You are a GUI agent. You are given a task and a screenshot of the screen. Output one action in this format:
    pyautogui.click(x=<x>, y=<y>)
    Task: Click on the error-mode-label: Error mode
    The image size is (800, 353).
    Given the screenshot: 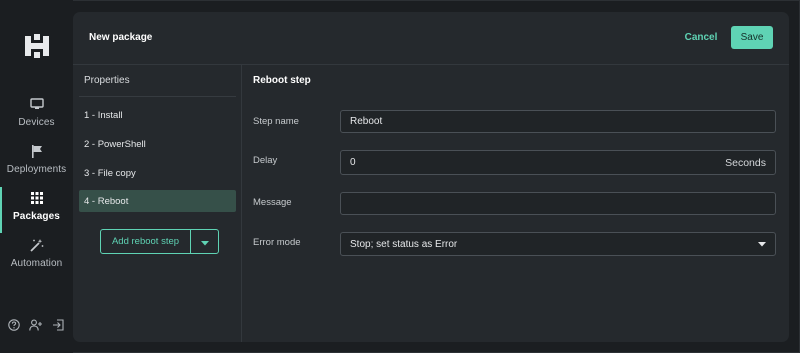 What is the action you would take?
    pyautogui.click(x=277, y=242)
    